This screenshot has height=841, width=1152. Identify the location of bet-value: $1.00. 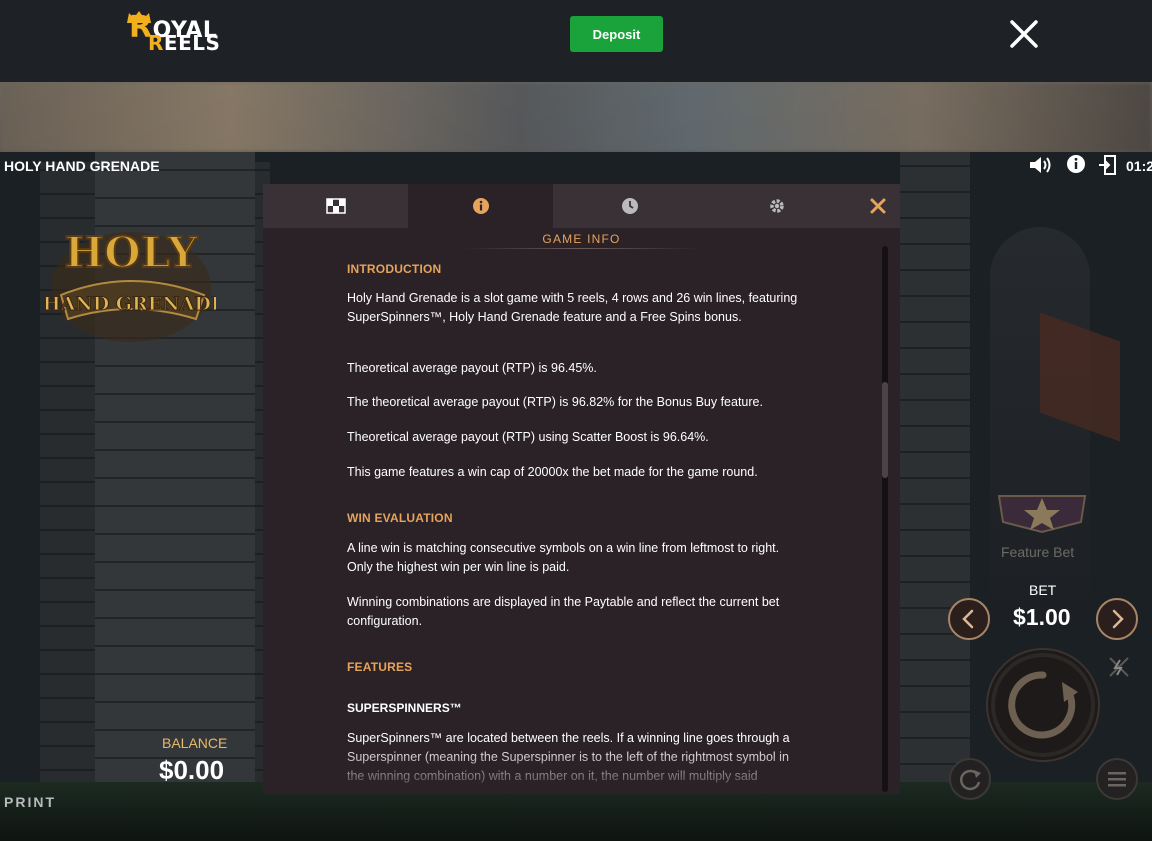
(1042, 617).